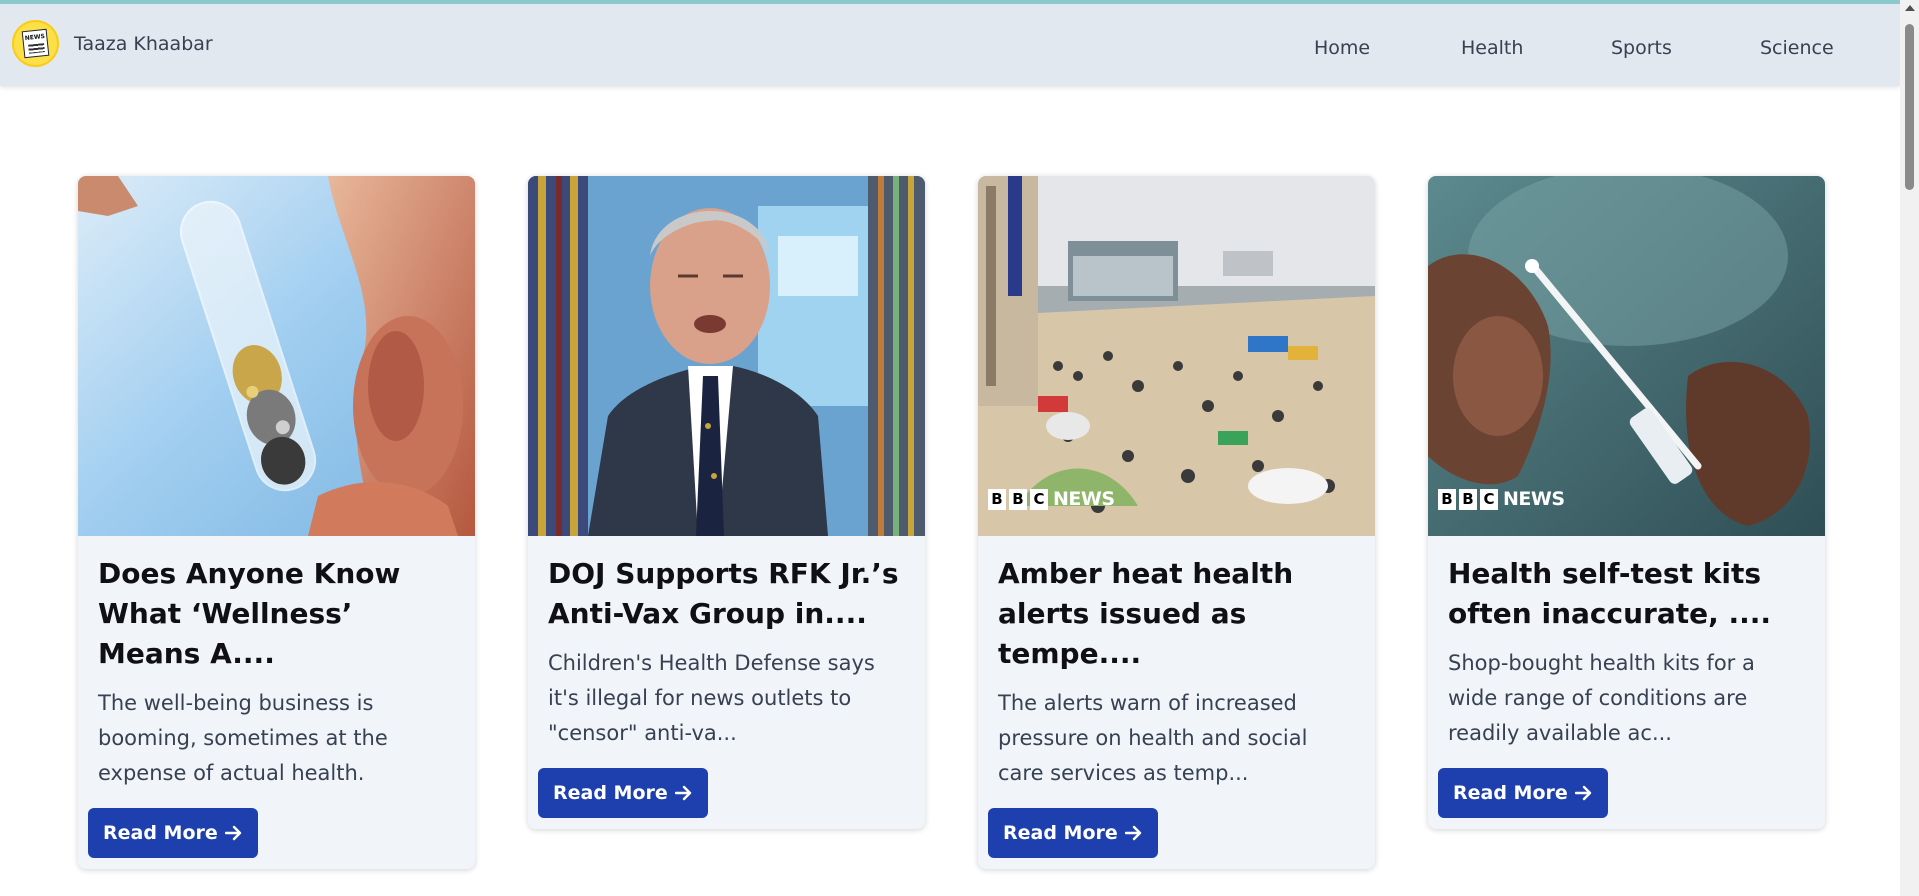  Describe the element at coordinates (1492, 48) in the screenshot. I see `nav-health: Health` at that location.